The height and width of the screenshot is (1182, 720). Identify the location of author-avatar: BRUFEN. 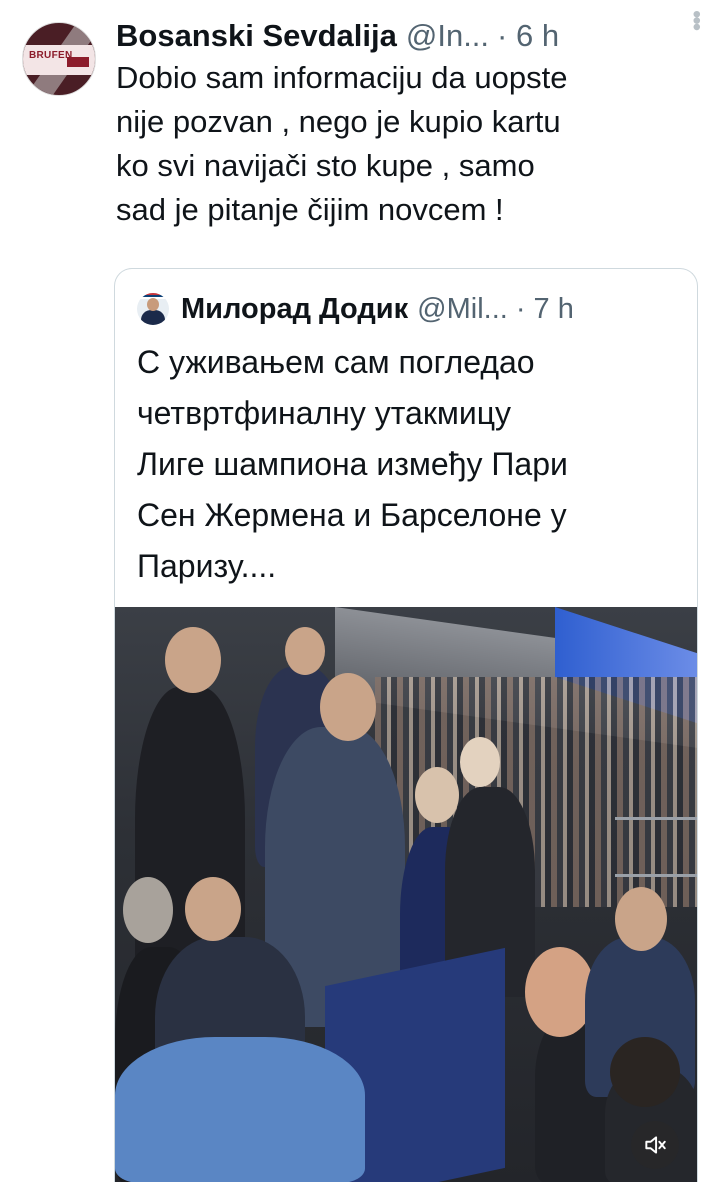
(59, 59).